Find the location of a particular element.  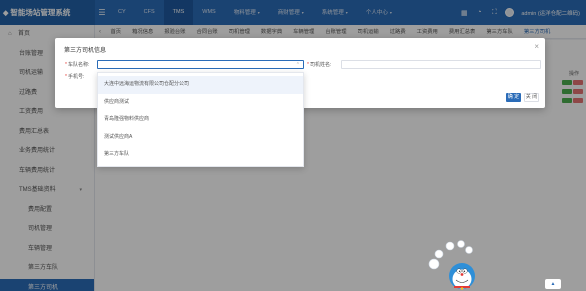

dropdown-option: 第三方车队 is located at coordinates (200, 155).